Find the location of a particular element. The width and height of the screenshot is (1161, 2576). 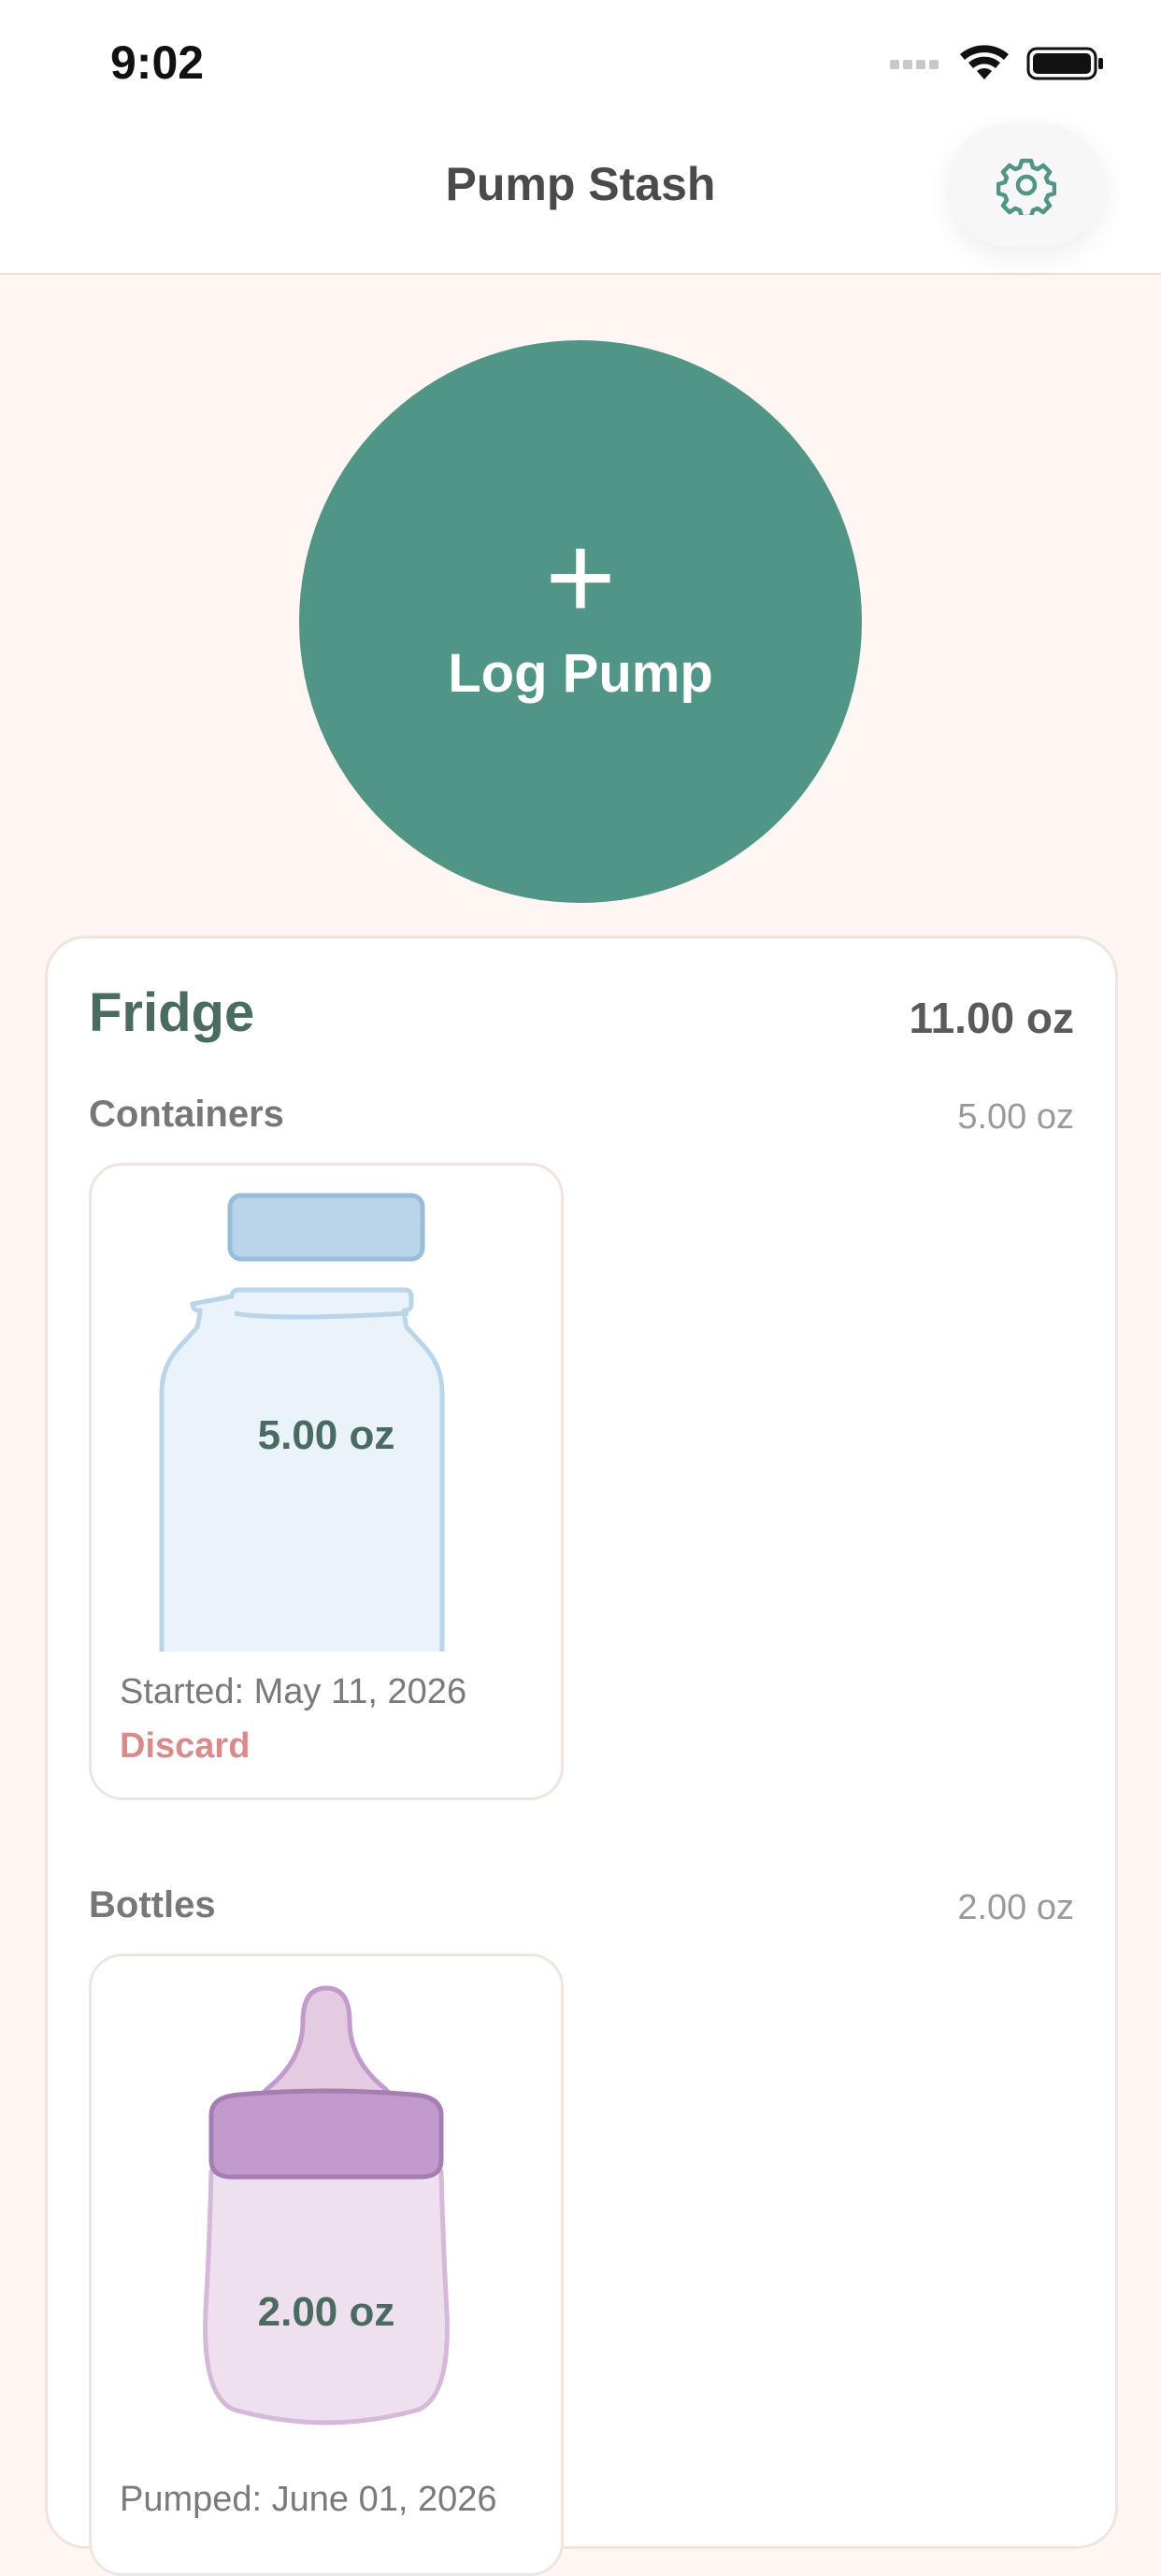

bottles-total: 2.00 oz is located at coordinates (1015, 1907).